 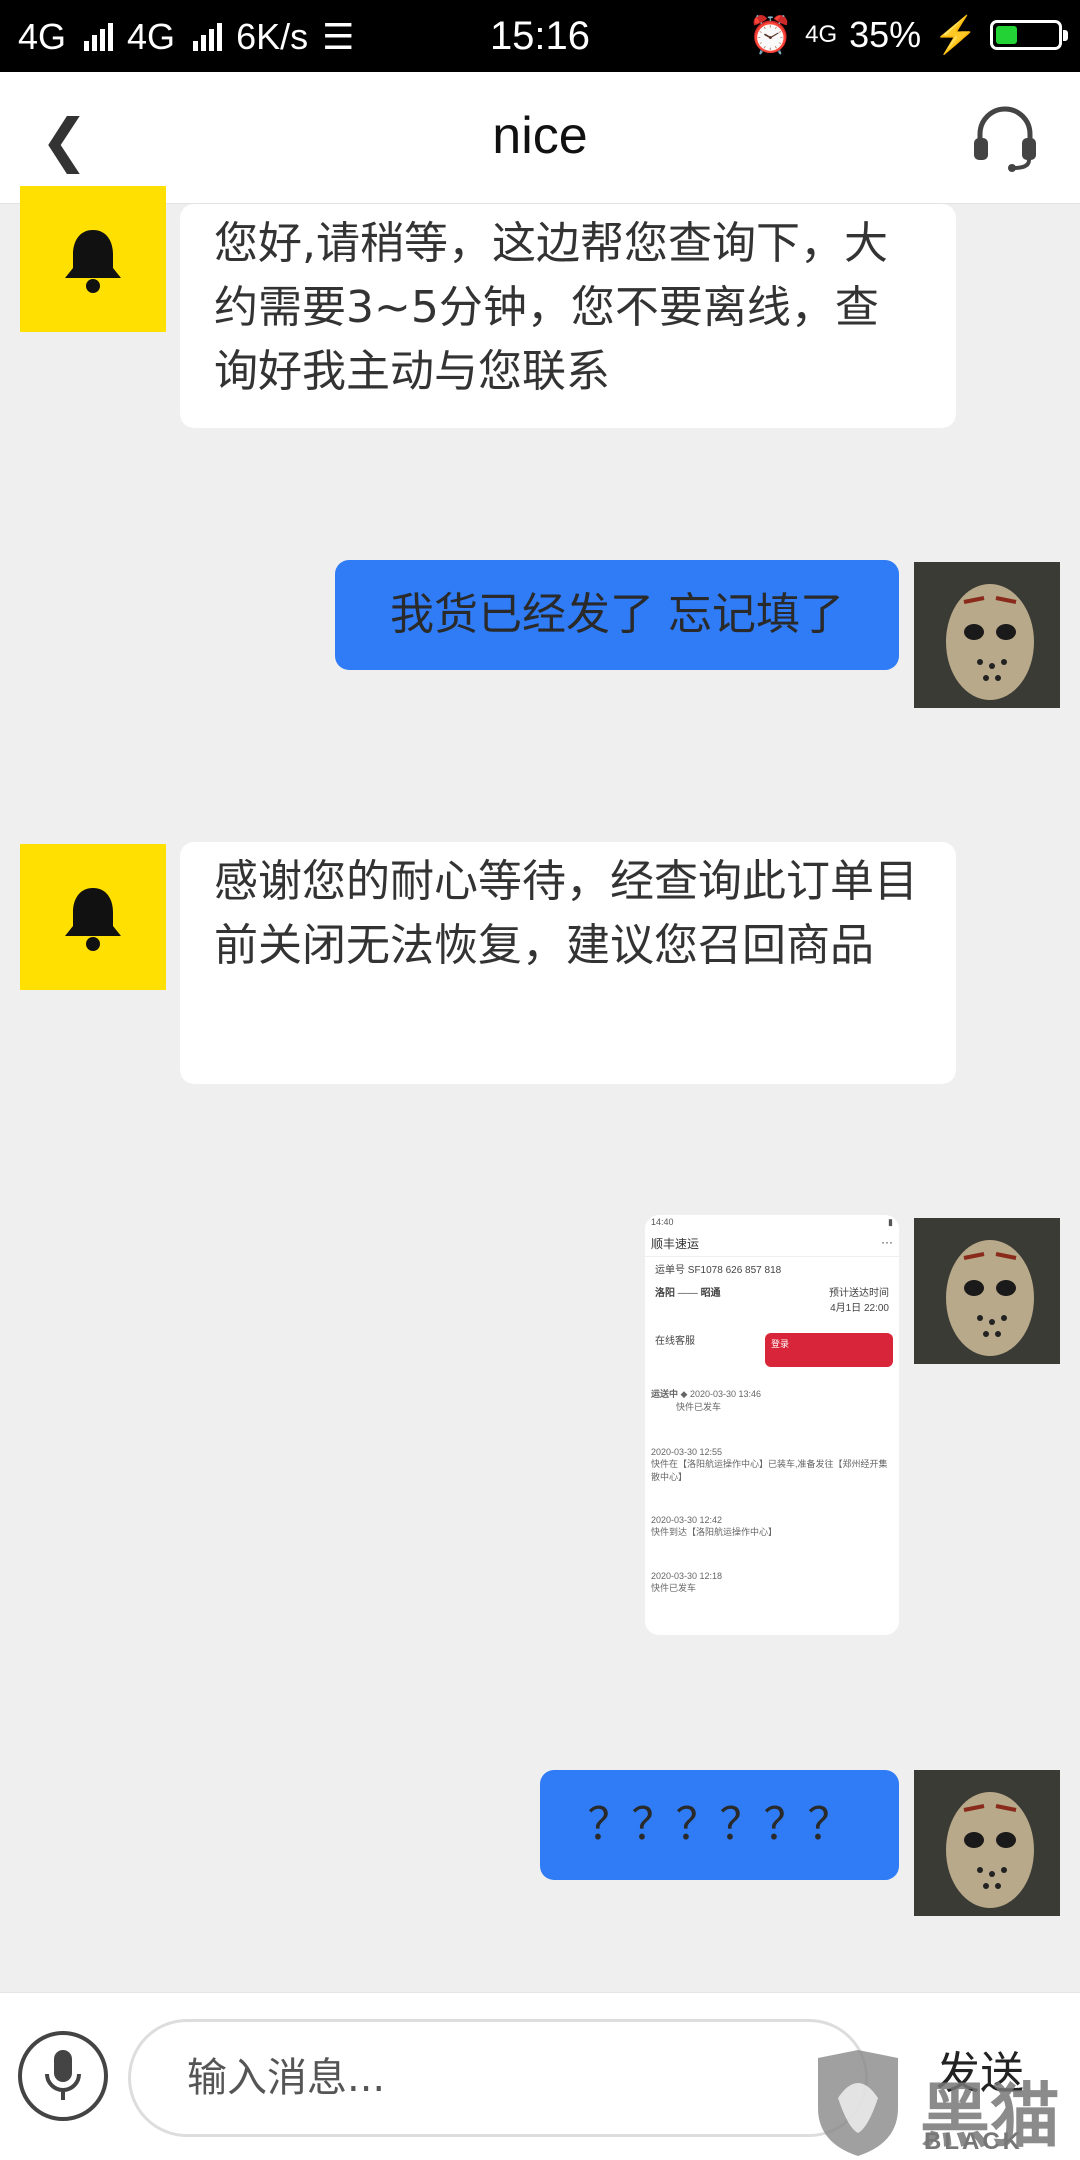 I want to click on chat-header: ❮ nice, so click(x=540, y=138).